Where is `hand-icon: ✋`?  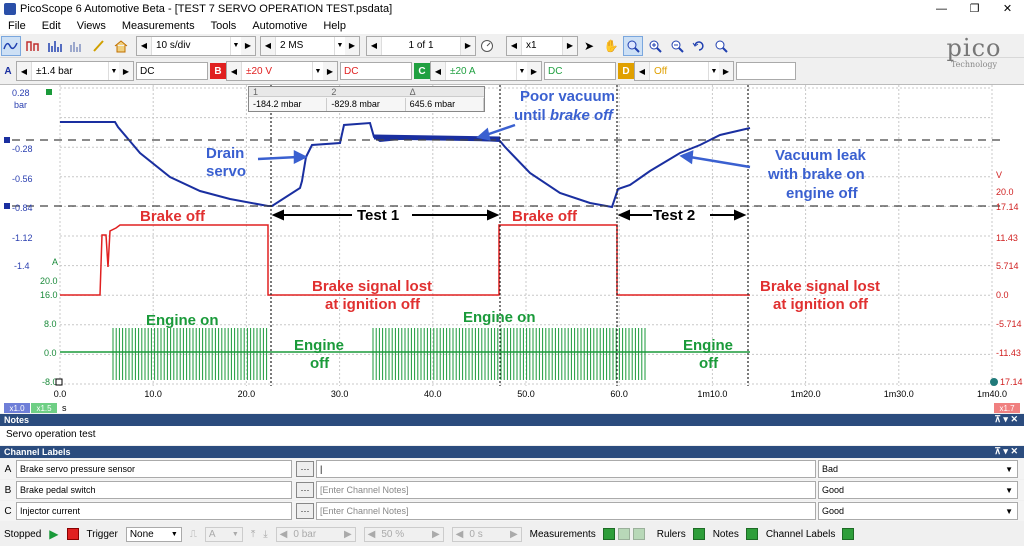 hand-icon: ✋ is located at coordinates (611, 46).